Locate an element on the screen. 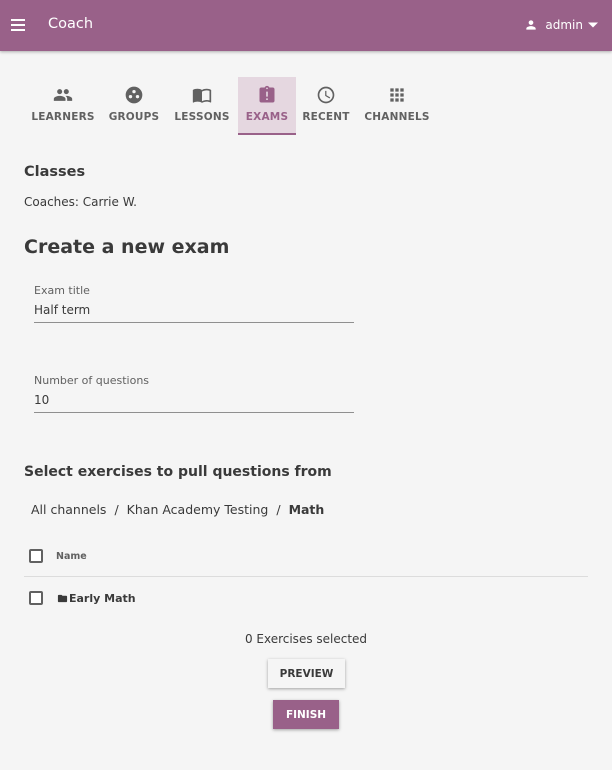 The height and width of the screenshot is (770, 612). breadcrumb-current: Math is located at coordinates (306, 509).